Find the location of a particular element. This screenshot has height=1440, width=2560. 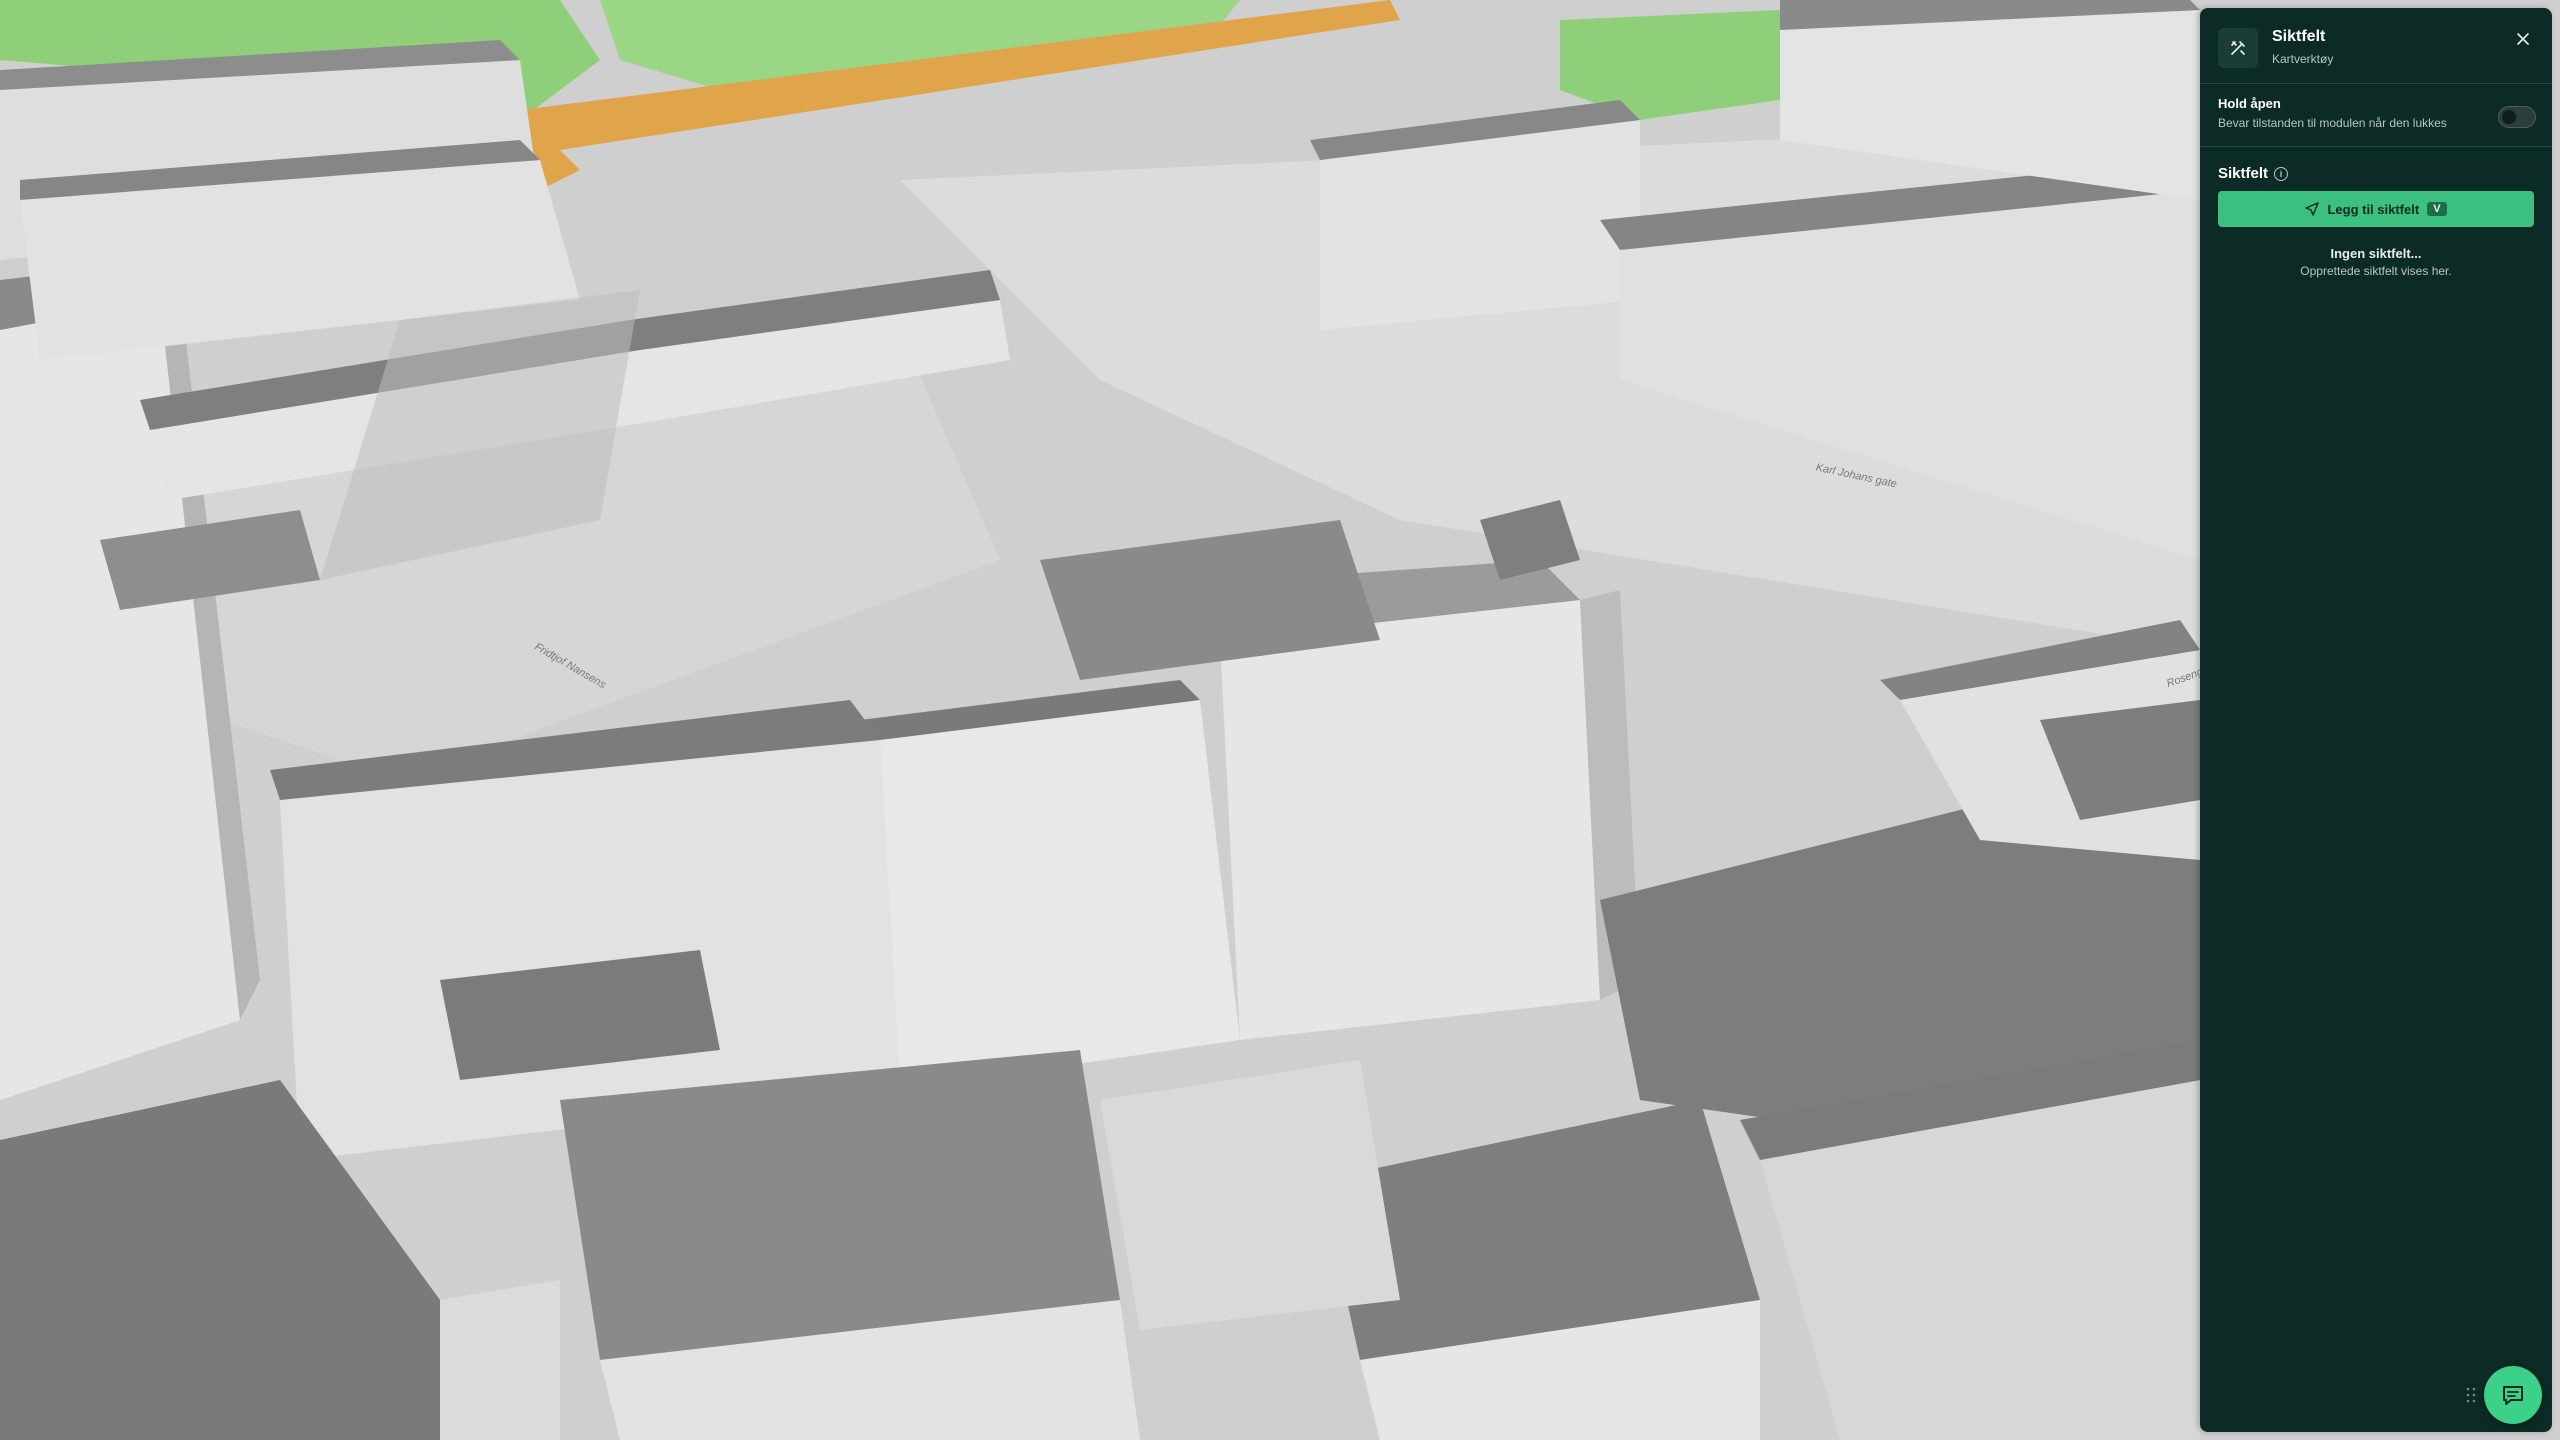

panel-title: Siktfelt is located at coordinates (2299, 36).